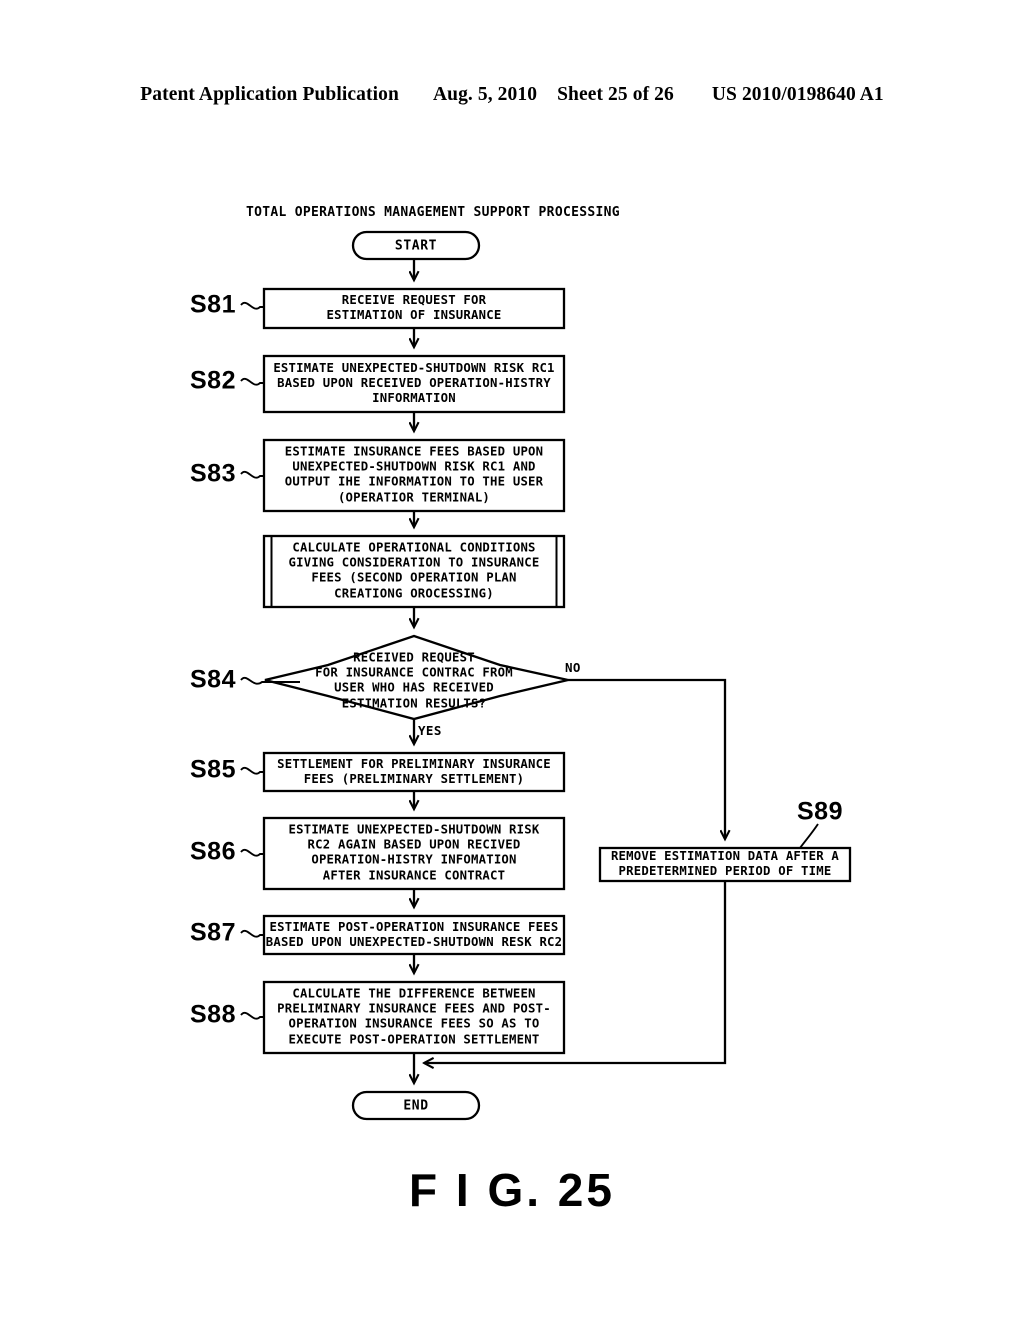 The height and width of the screenshot is (1320, 1024). I want to click on step-tag-s85: S85, so click(213, 769).